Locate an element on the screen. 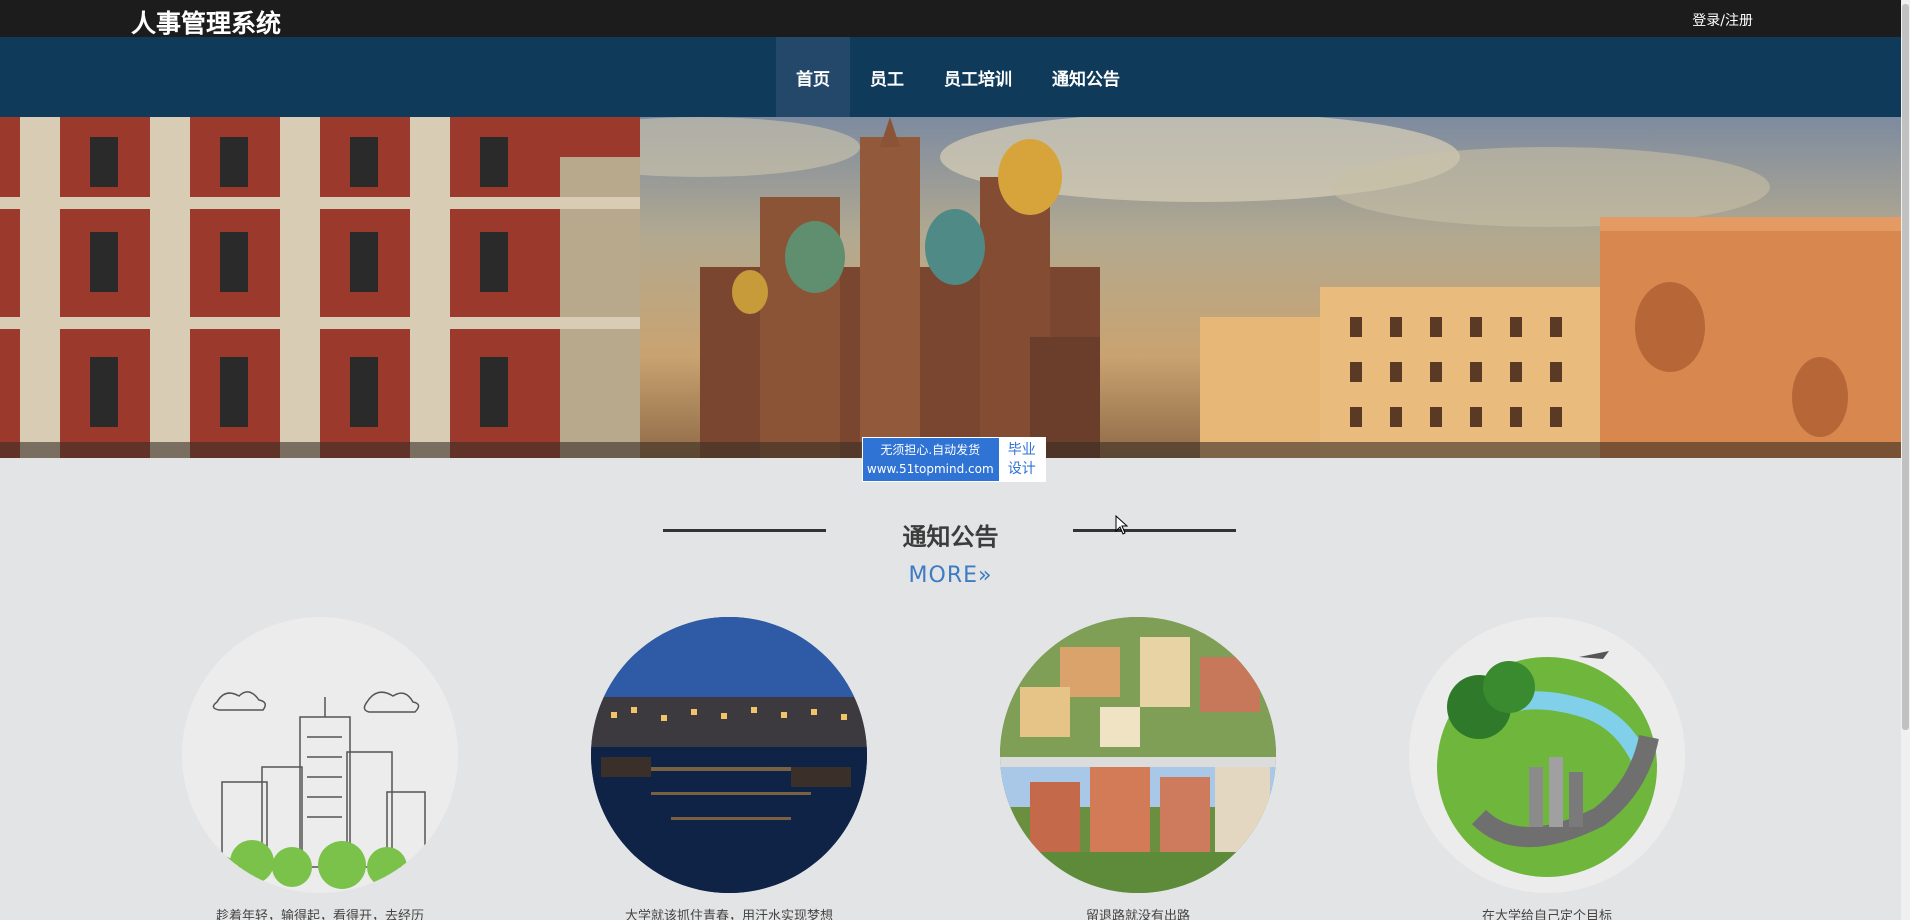 This screenshot has width=1910, height=920. notice-caption-3: 留退路就没有出路 is located at coordinates (1138, 912).